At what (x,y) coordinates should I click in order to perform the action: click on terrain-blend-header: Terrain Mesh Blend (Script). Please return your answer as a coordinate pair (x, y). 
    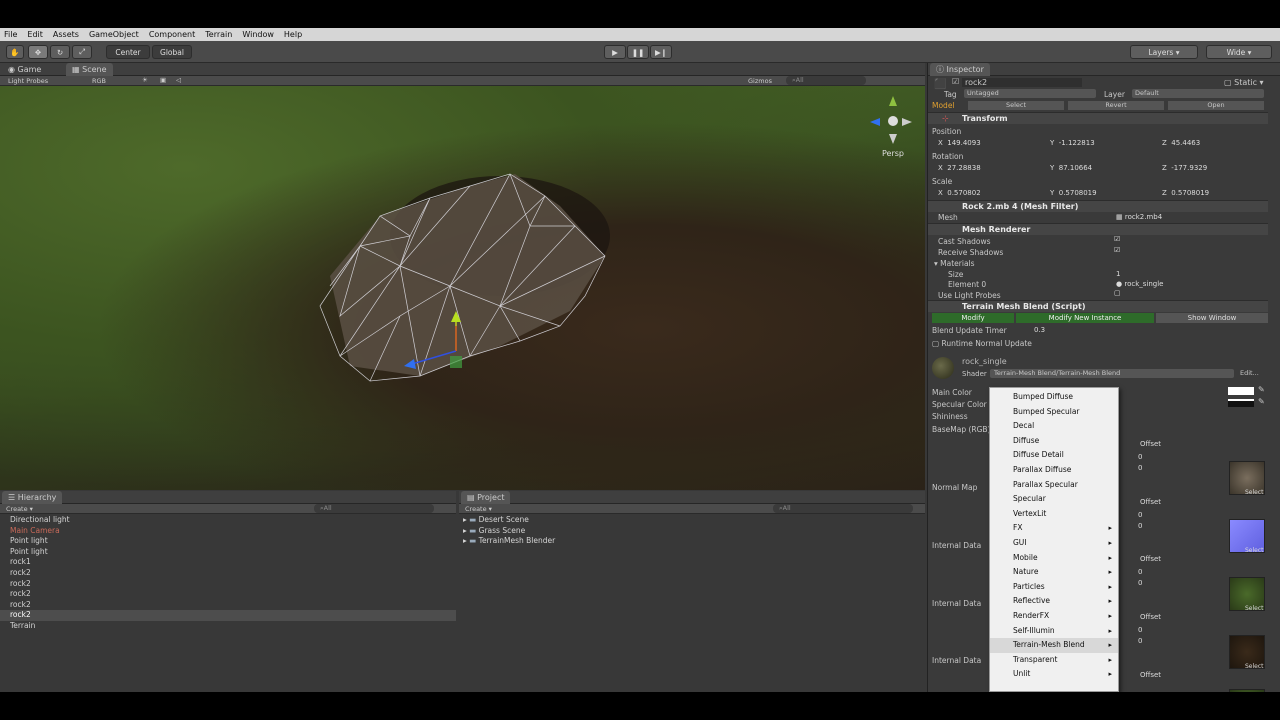
    Looking at the image, I should click on (1098, 306).